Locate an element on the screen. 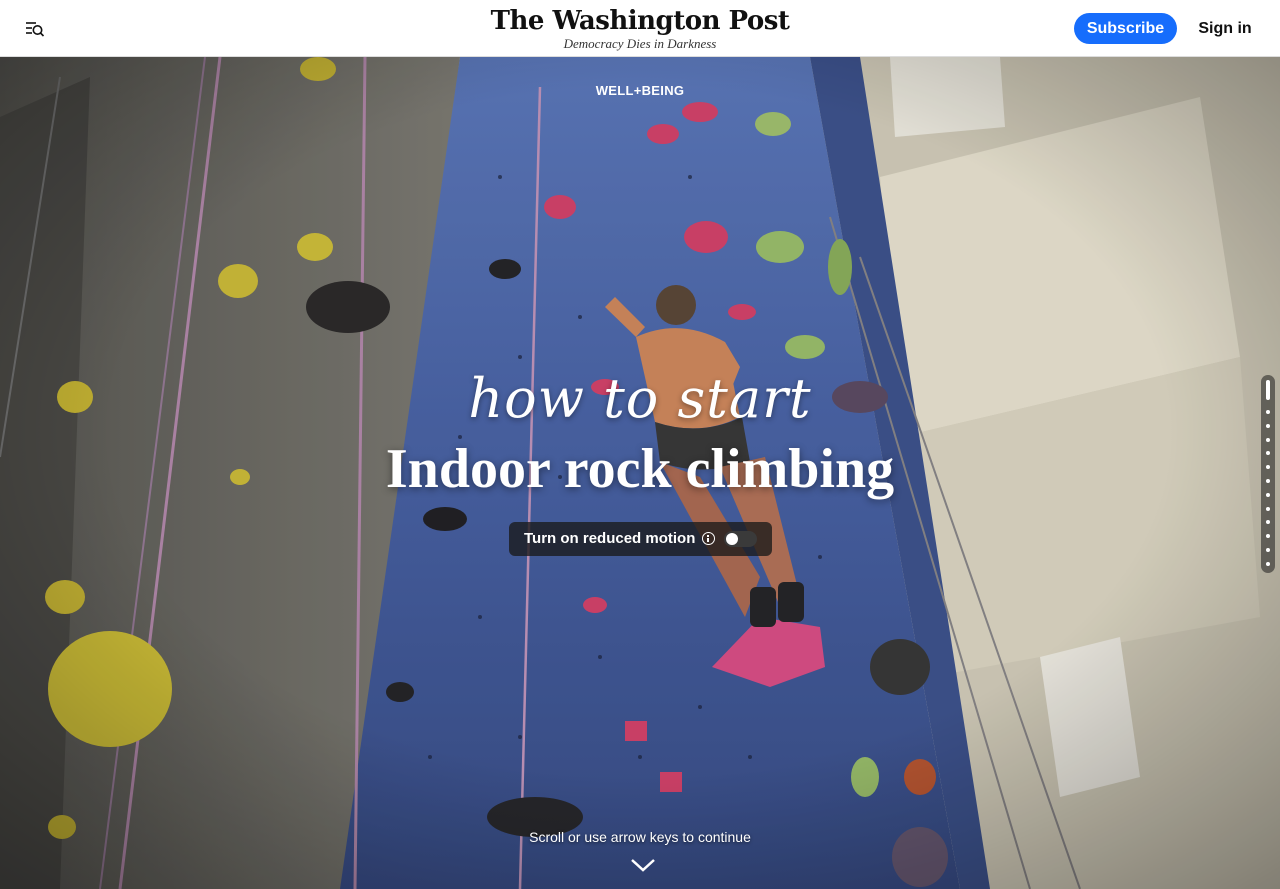 The height and width of the screenshot is (889, 1280). toggle-knob is located at coordinates (732, 539).